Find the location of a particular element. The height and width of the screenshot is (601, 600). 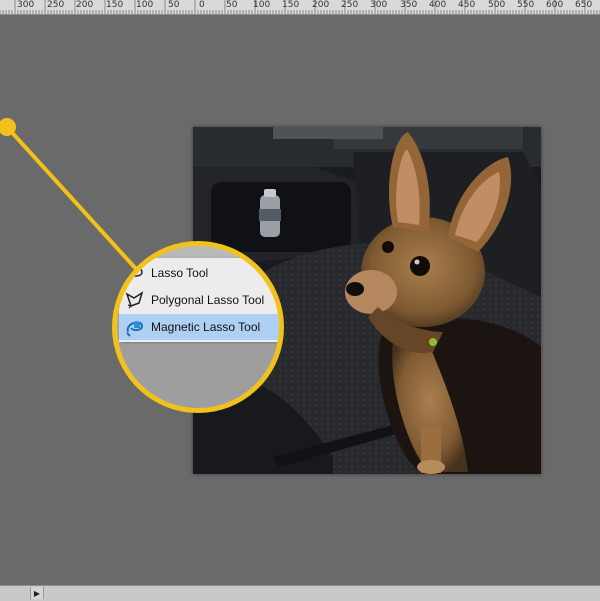

ruler-label: 0 is located at coordinates (202, 5).